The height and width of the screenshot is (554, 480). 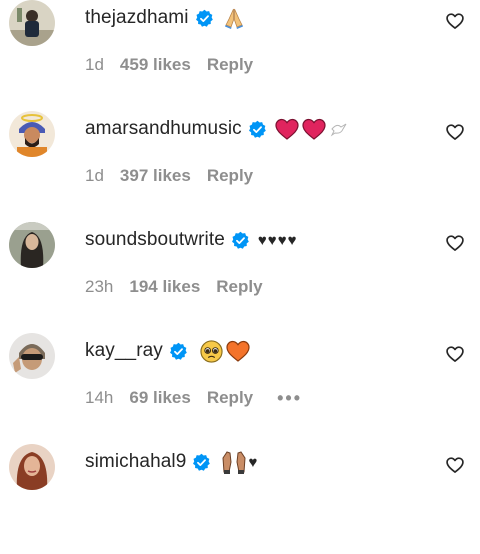 What do you see at coordinates (338, 130) in the screenshot?
I see `dove-icon` at bounding box center [338, 130].